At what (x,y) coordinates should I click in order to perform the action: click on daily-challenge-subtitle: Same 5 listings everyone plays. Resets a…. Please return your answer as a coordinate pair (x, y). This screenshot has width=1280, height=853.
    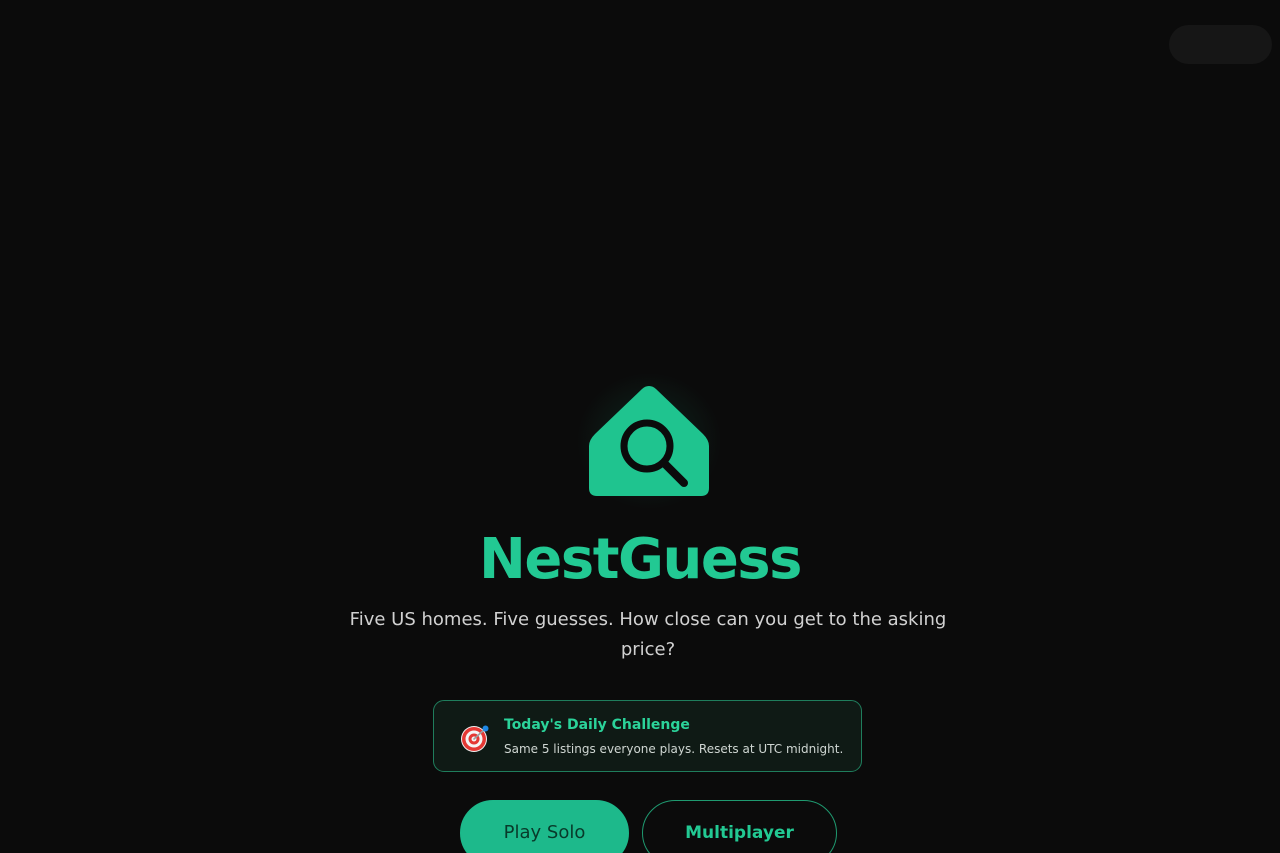
    Looking at the image, I should click on (674, 749).